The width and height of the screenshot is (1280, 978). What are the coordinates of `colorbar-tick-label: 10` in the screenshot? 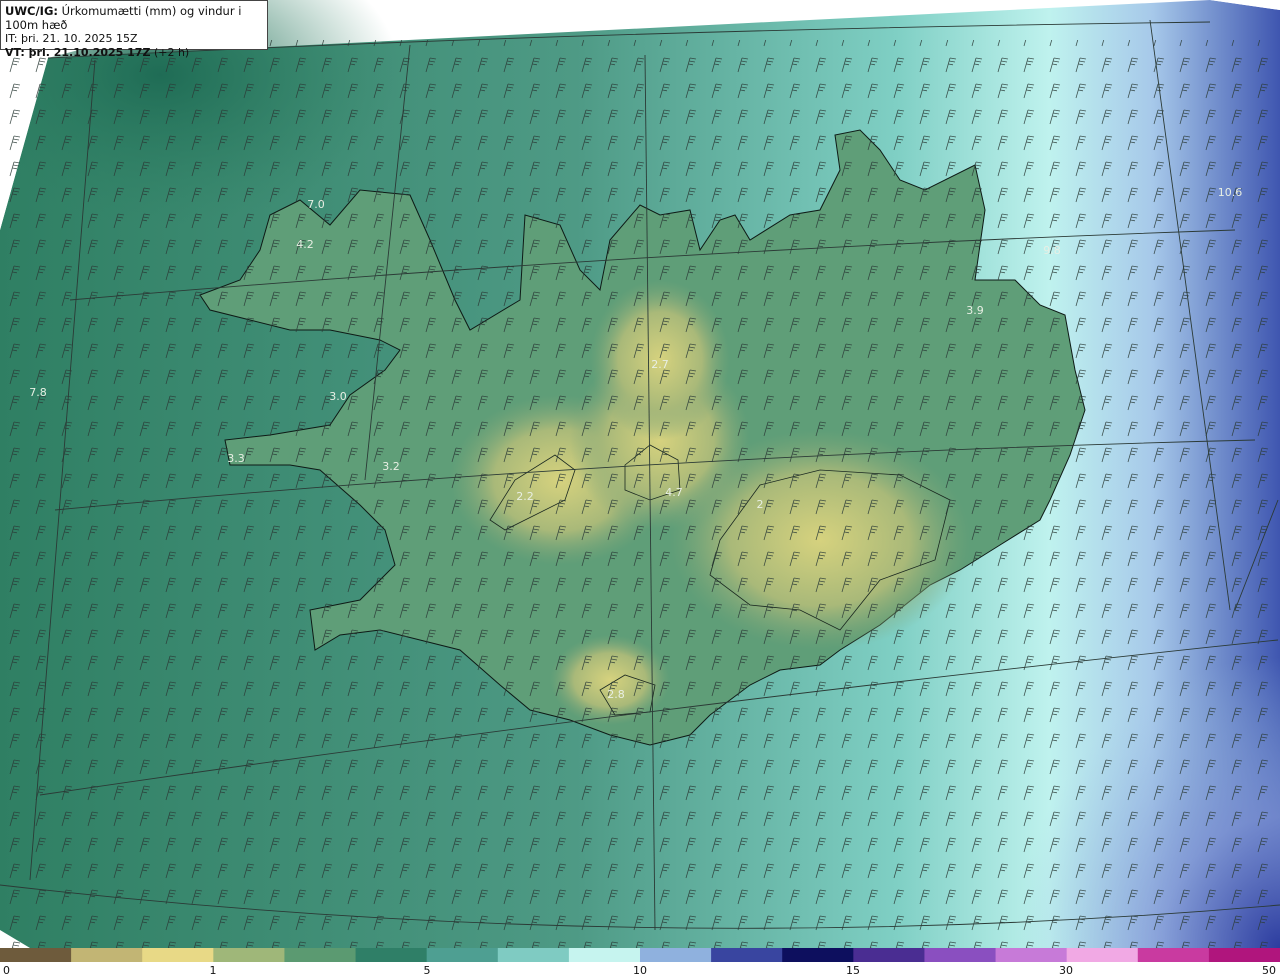 It's located at (640, 970).